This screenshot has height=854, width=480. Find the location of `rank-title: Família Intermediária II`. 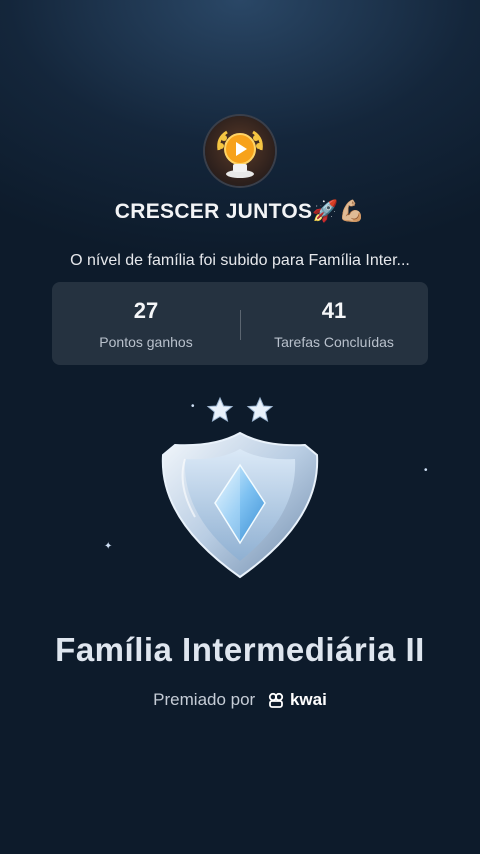

rank-title: Família Intermediária II is located at coordinates (240, 649).